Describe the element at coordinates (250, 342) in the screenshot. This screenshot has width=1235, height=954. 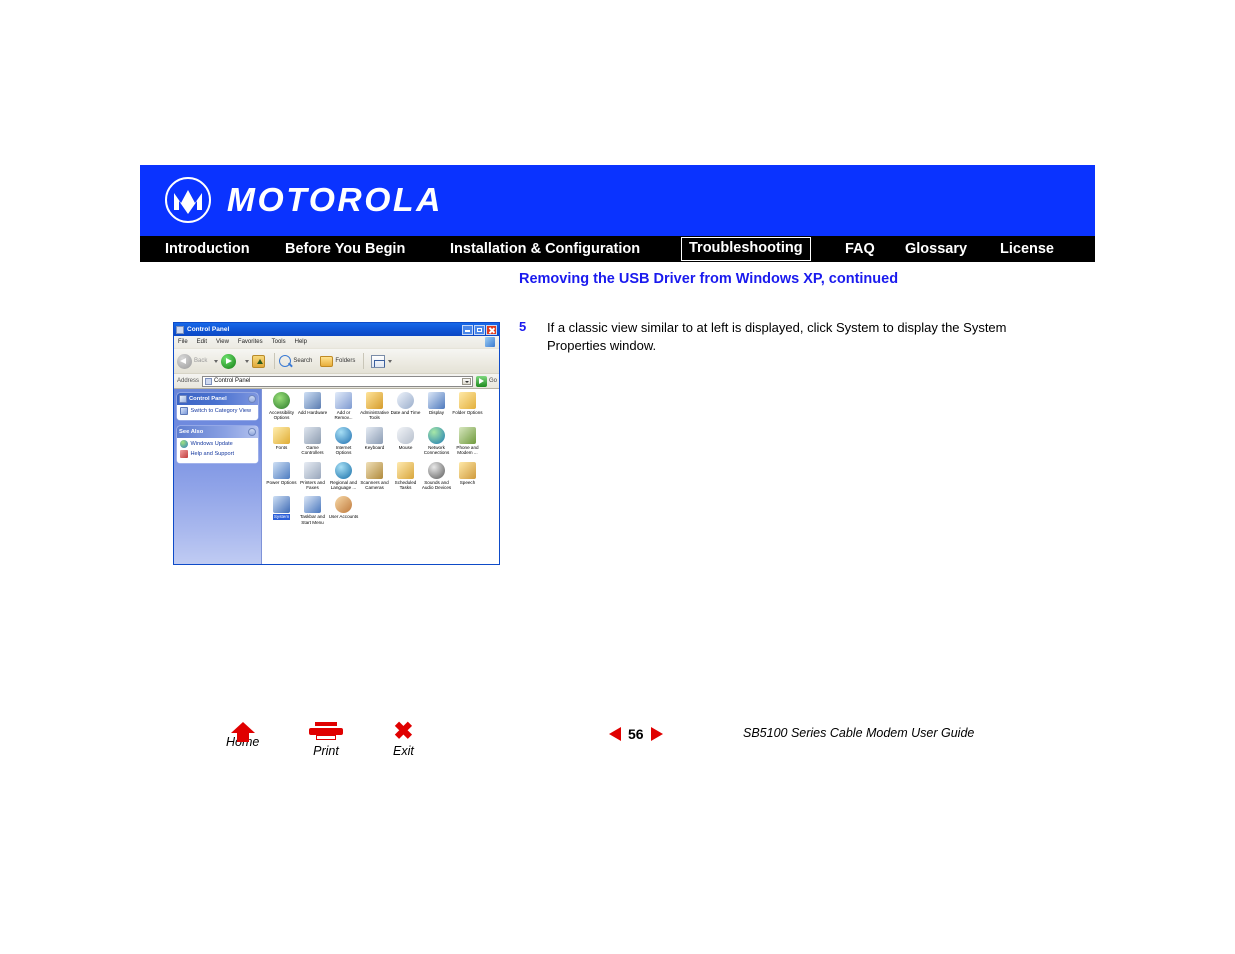
I see `menu-favorites: Favorites` at that location.